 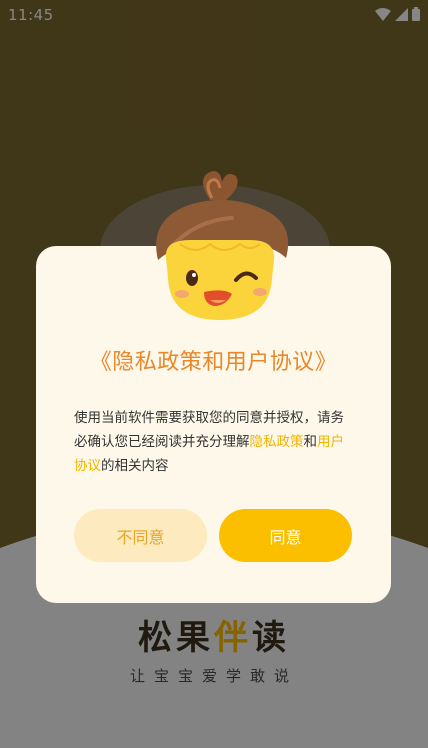 What do you see at coordinates (277, 442) in the screenshot?
I see `privacy-policy-link: 隐私政策` at bounding box center [277, 442].